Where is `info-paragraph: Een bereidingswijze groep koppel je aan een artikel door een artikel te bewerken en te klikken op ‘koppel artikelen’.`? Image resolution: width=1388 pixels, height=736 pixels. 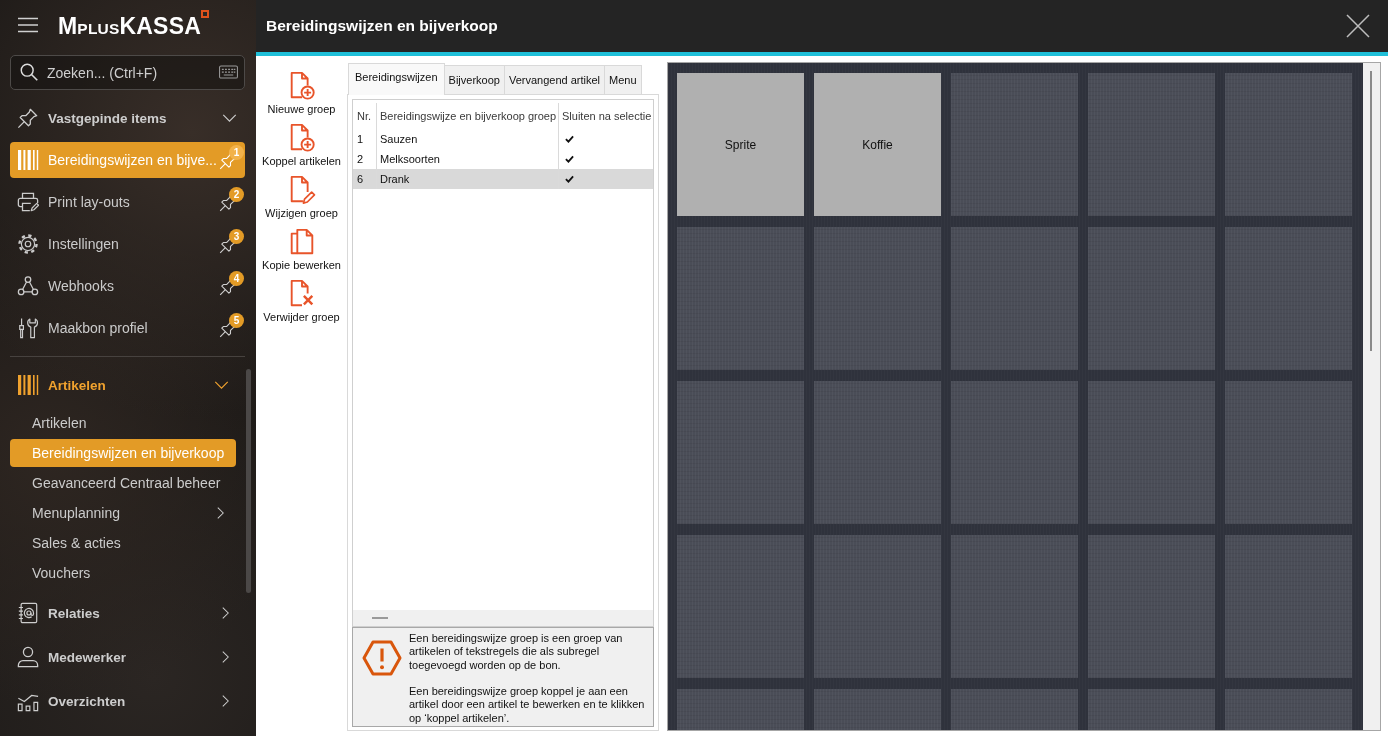
info-paragraph: Een bereidingswijze groep koppel je aan een artikel door een artikel te bewerken en te klikken op ‘koppel artikelen’. is located at coordinates (527, 705).